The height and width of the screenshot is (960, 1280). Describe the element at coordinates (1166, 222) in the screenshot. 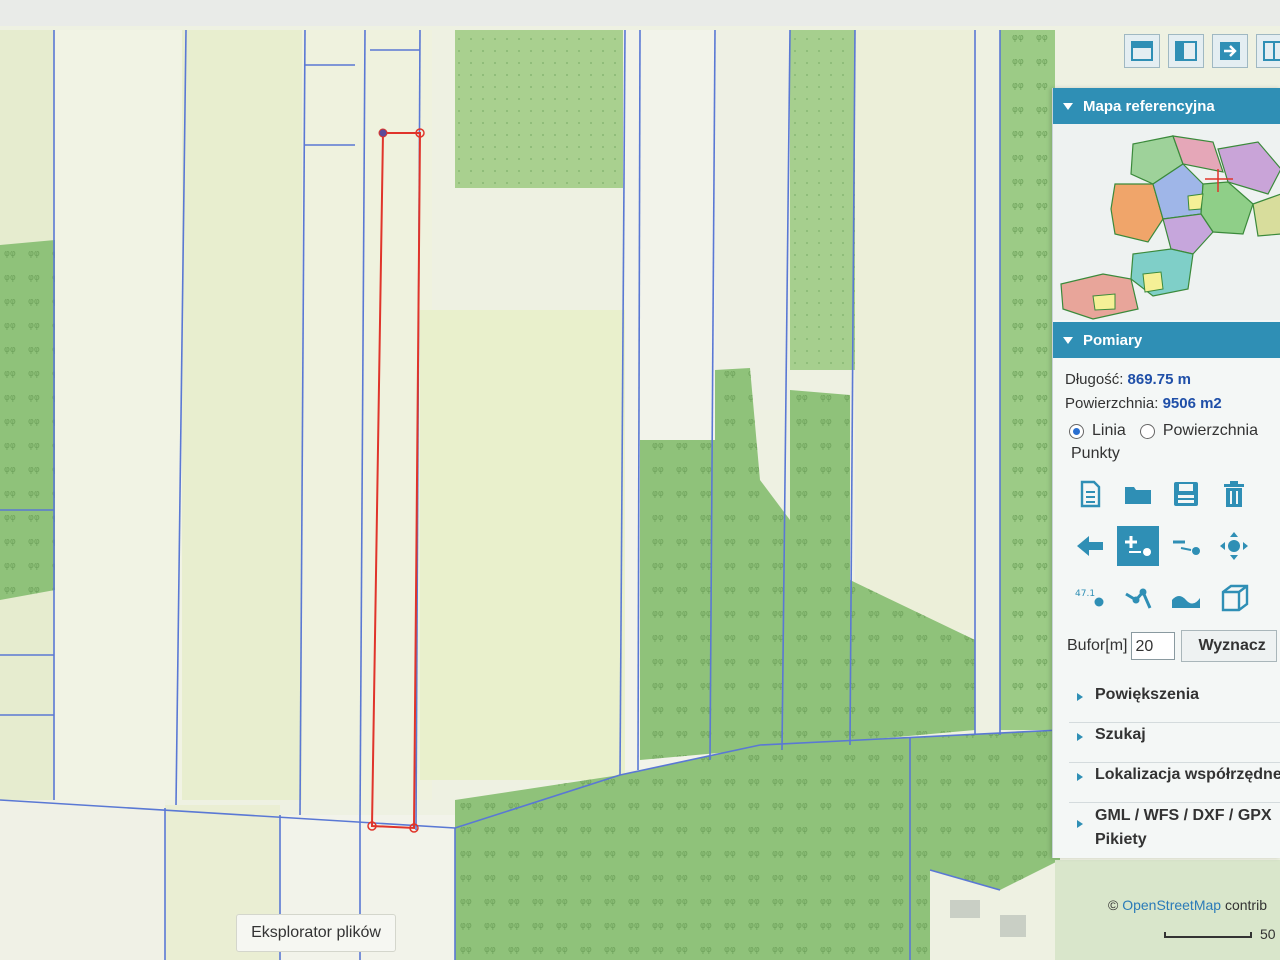

I see `reference-map` at that location.